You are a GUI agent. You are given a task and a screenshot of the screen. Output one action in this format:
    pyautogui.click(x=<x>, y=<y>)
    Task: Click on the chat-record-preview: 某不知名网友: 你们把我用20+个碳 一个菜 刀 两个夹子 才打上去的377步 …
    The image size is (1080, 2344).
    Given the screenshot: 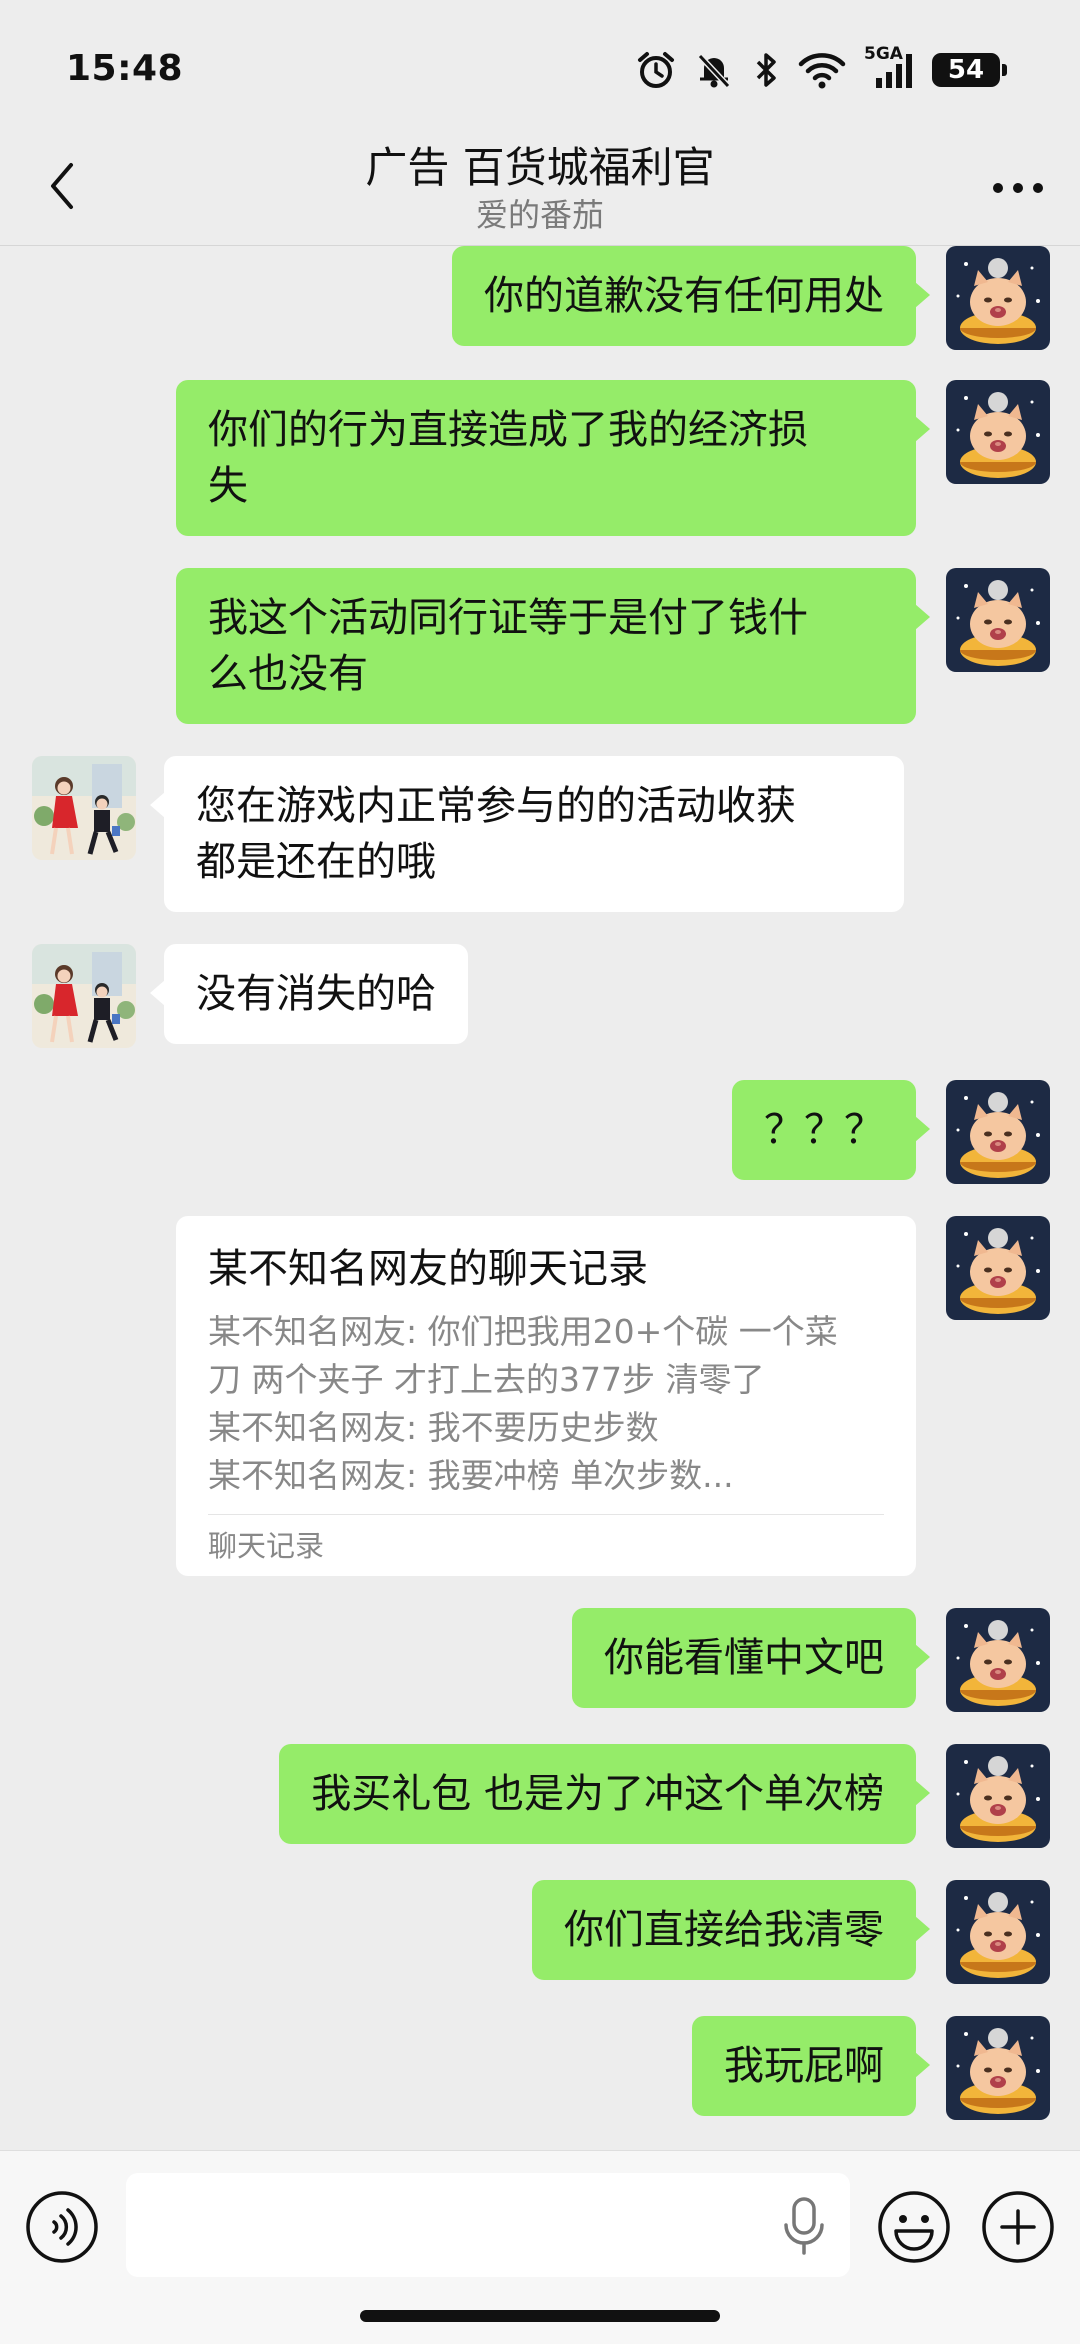 What is the action you would take?
    pyautogui.click(x=546, y=1404)
    